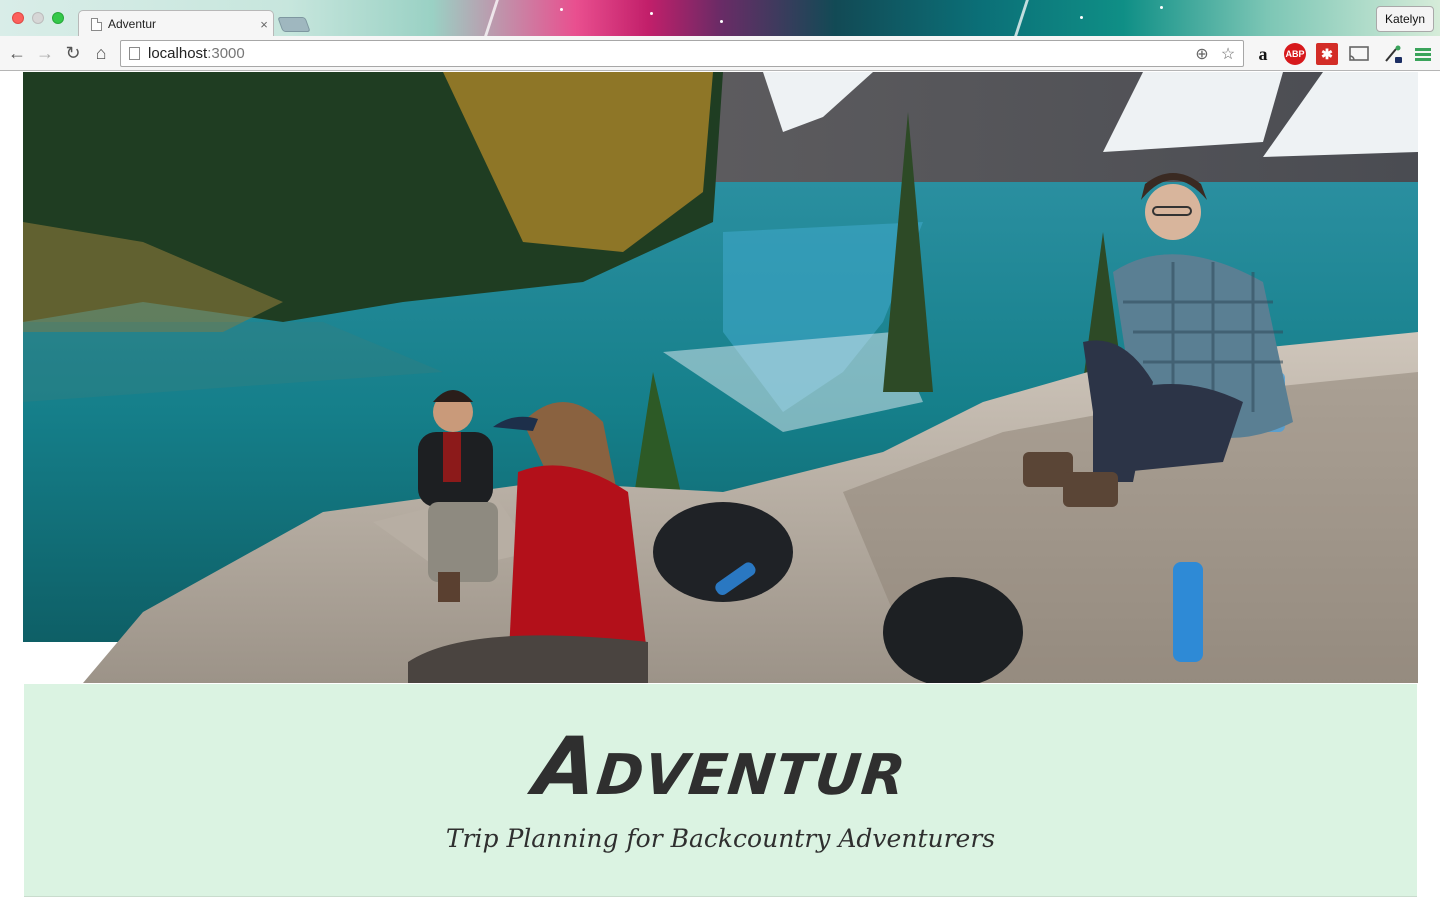 The height and width of the screenshot is (900, 1440). I want to click on amazon-extension-icon: a, so click(1263, 54).